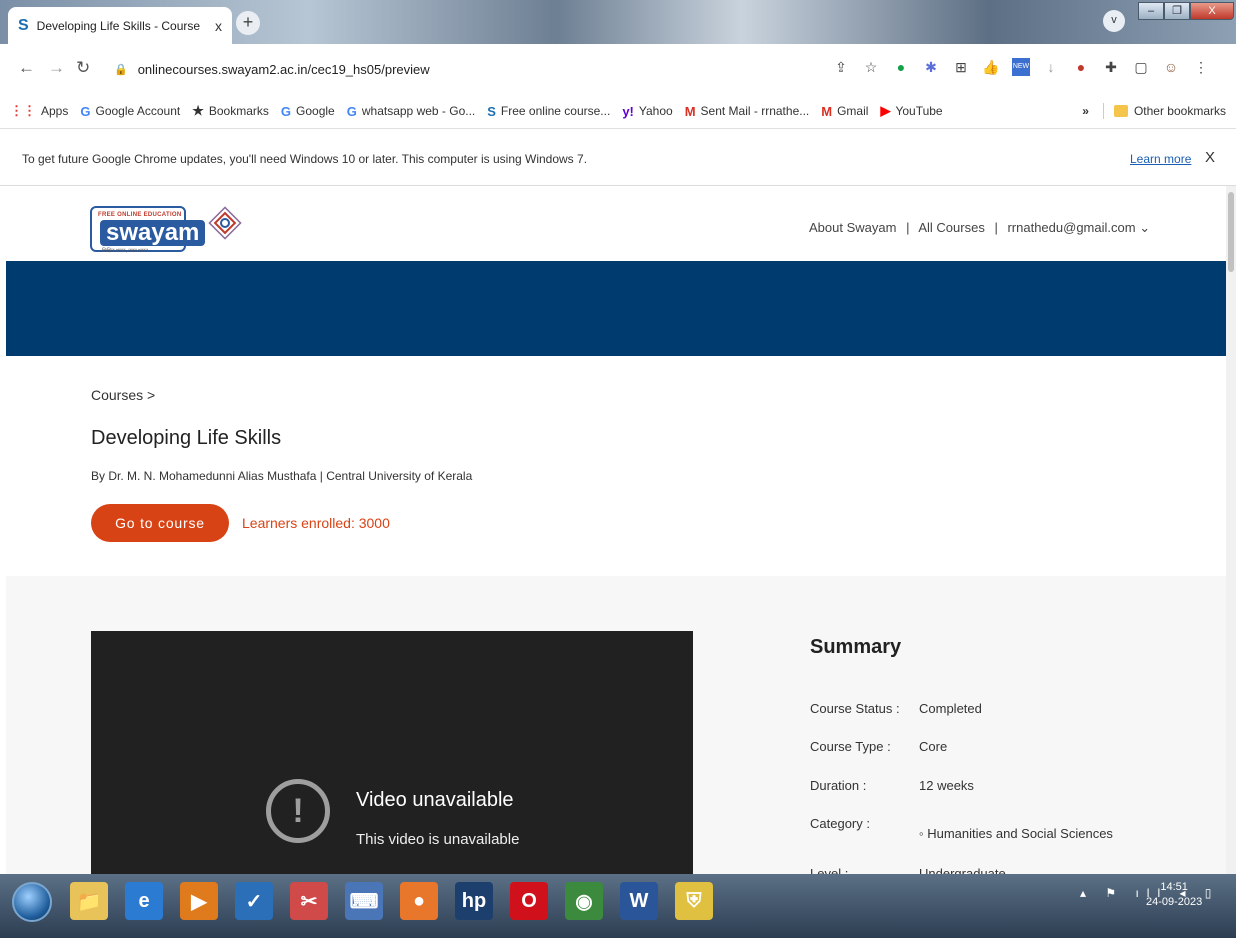 This screenshot has width=1236, height=938. I want to click on bookmark-item: M Gmail, so click(844, 111).